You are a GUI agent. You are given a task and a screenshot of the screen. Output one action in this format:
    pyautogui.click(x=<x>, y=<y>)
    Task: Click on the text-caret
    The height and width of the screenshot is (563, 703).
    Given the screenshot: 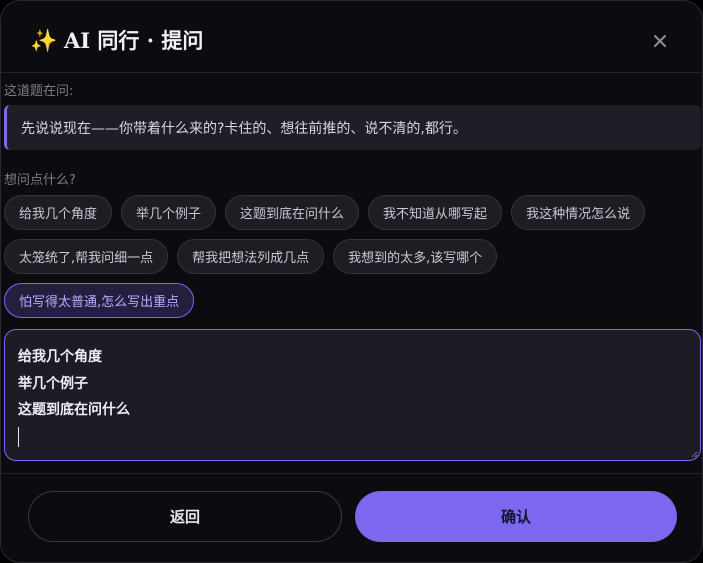 What is the action you would take?
    pyautogui.click(x=18, y=436)
    